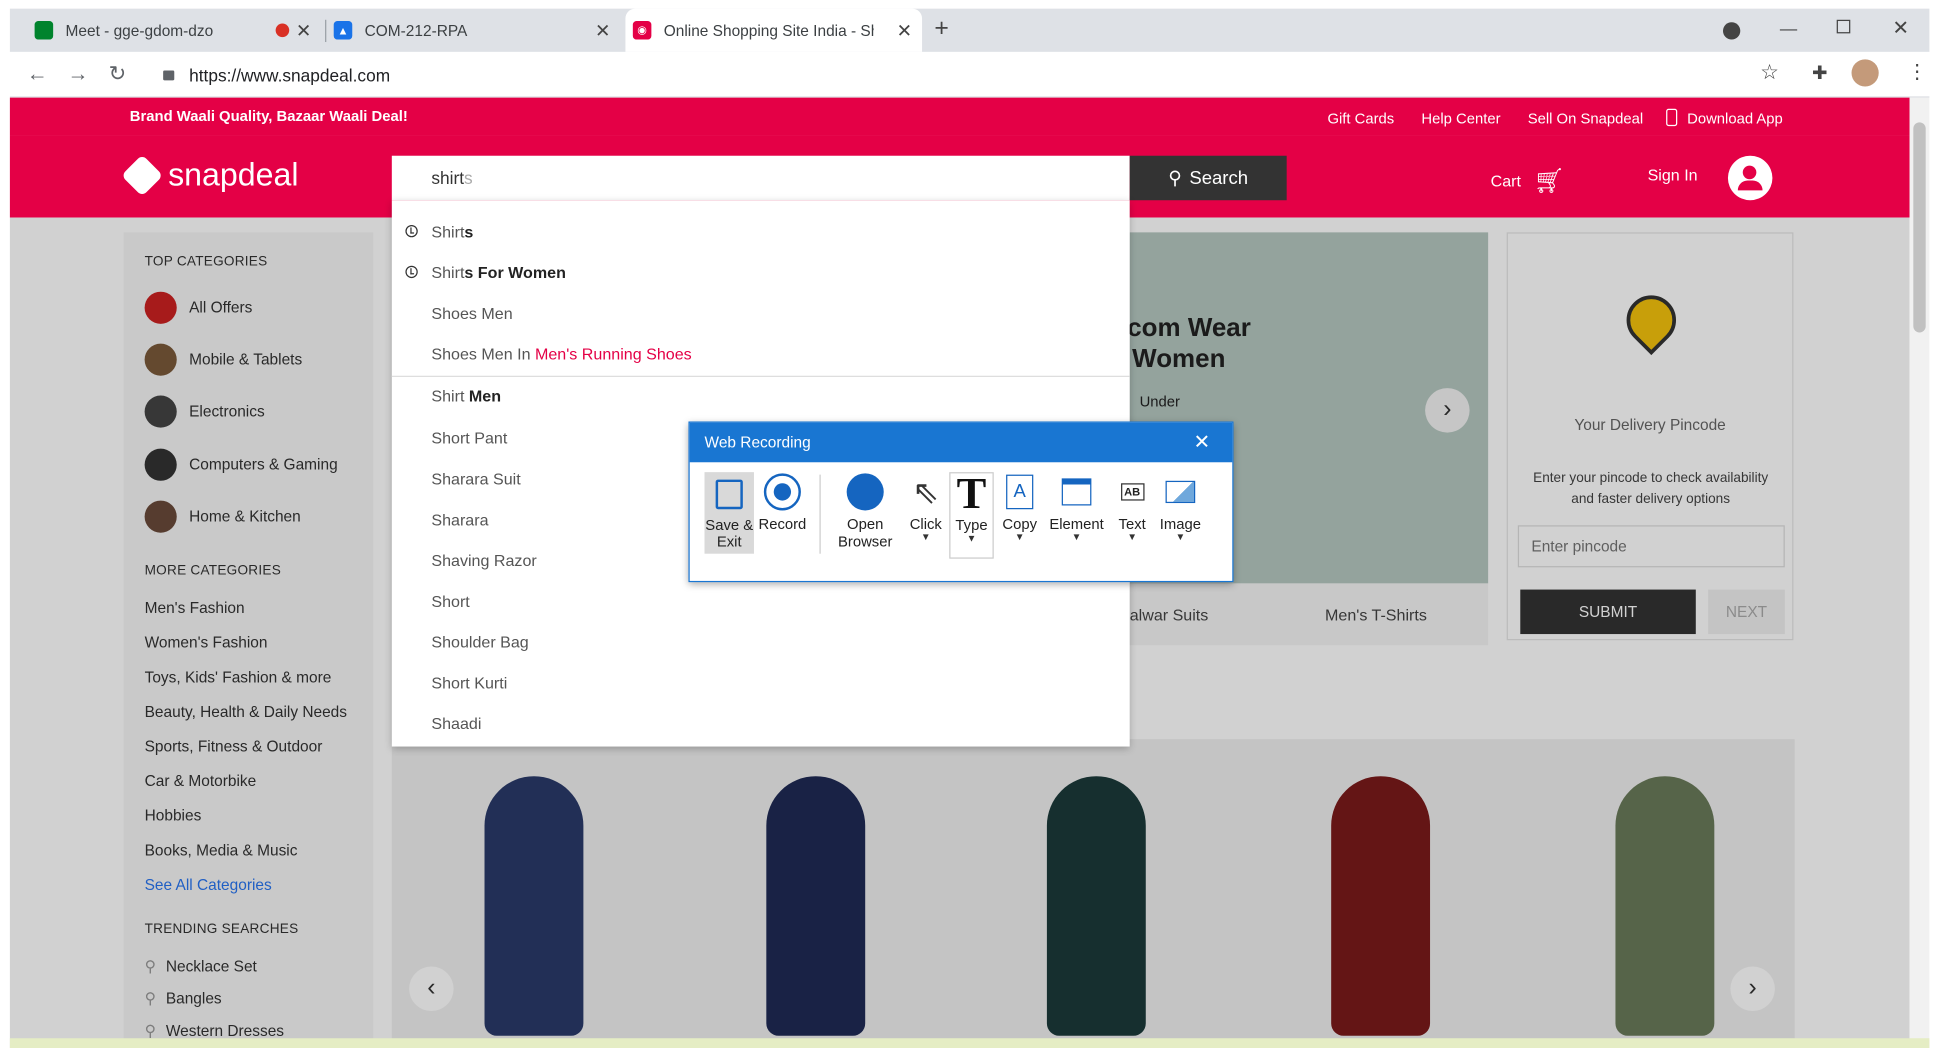  I want to click on download-app-link: Download App, so click(1735, 118).